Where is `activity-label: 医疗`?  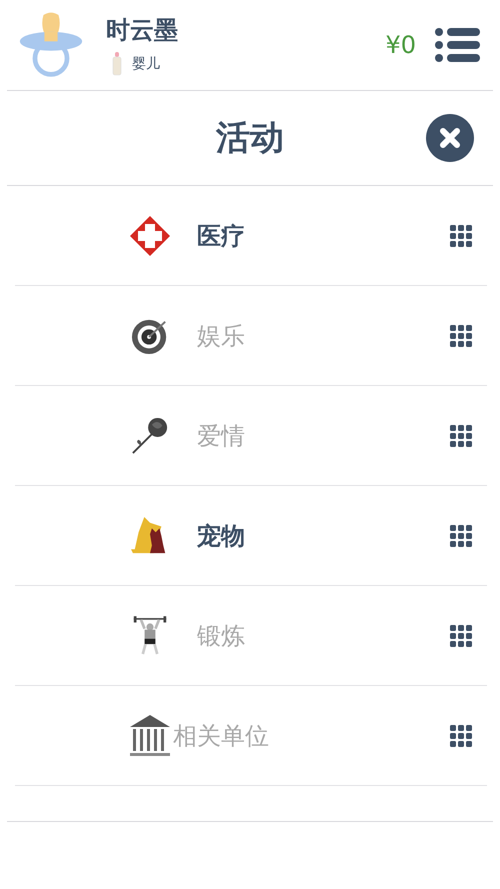 activity-label: 医疗 is located at coordinates (221, 236).